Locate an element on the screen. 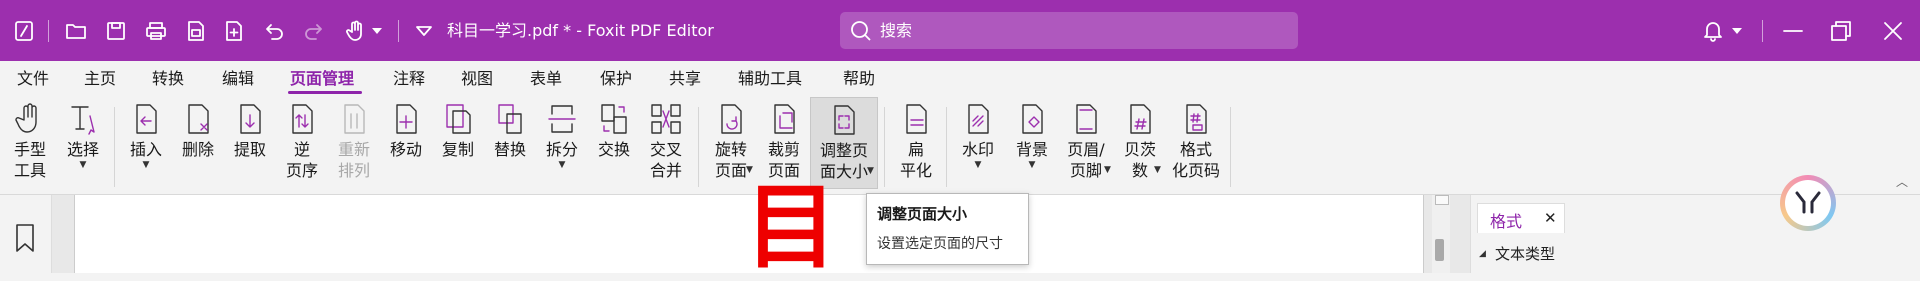  move-page-button: 移动 is located at coordinates (406, 143).